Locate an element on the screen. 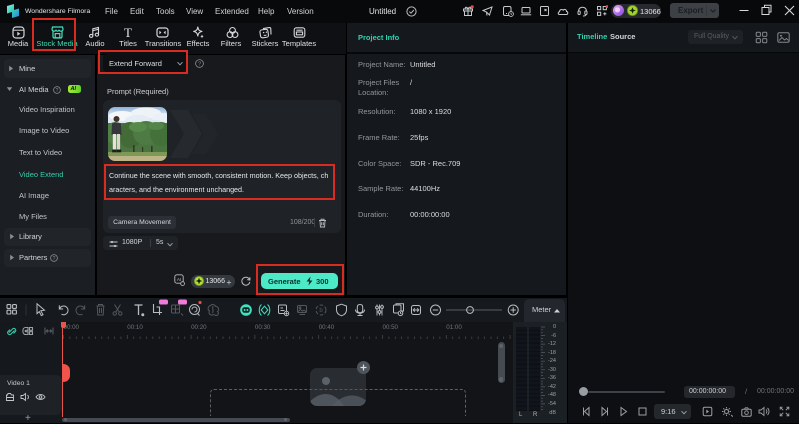  svg-text: AI is located at coordinates (179, 279).